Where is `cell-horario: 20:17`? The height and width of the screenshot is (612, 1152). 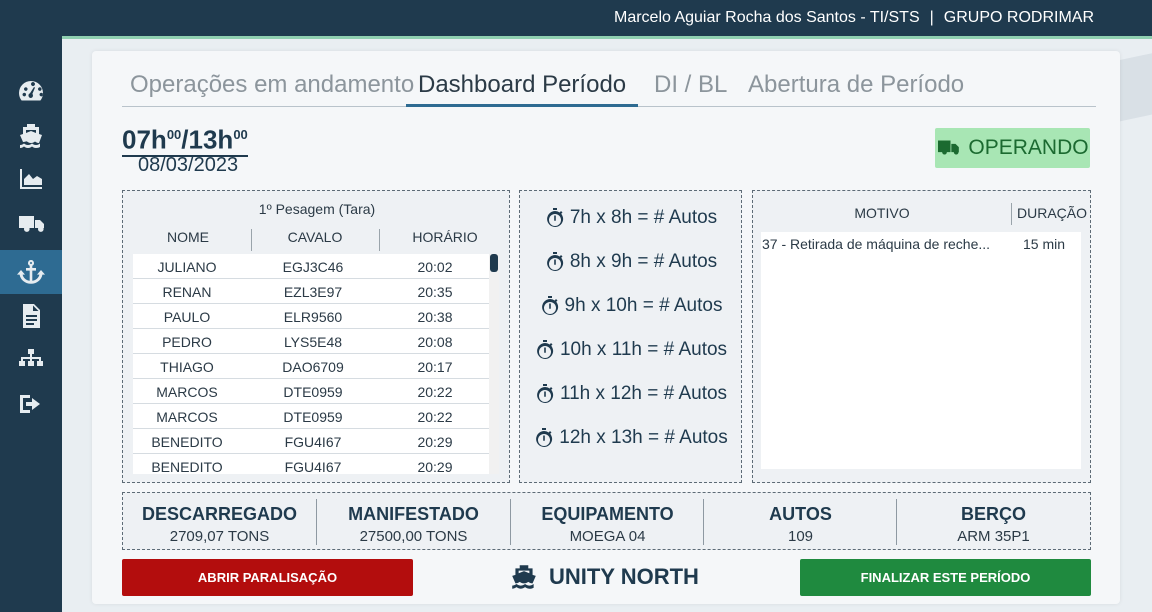 cell-horario: 20:17 is located at coordinates (435, 367).